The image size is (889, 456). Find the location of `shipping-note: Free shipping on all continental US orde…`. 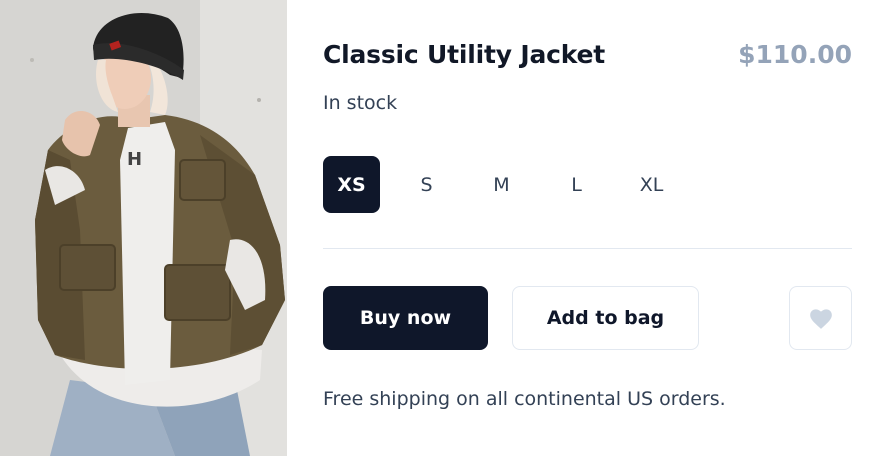

shipping-note: Free shipping on all continental US orde… is located at coordinates (524, 399).